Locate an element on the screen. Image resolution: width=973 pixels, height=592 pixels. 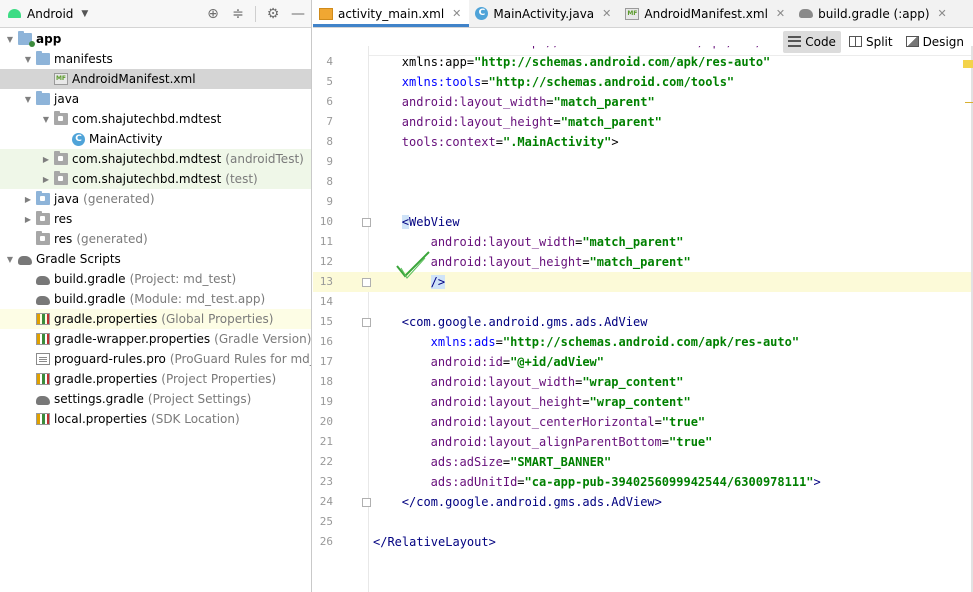
code-token: layout_width is located at coordinates (532, 382).